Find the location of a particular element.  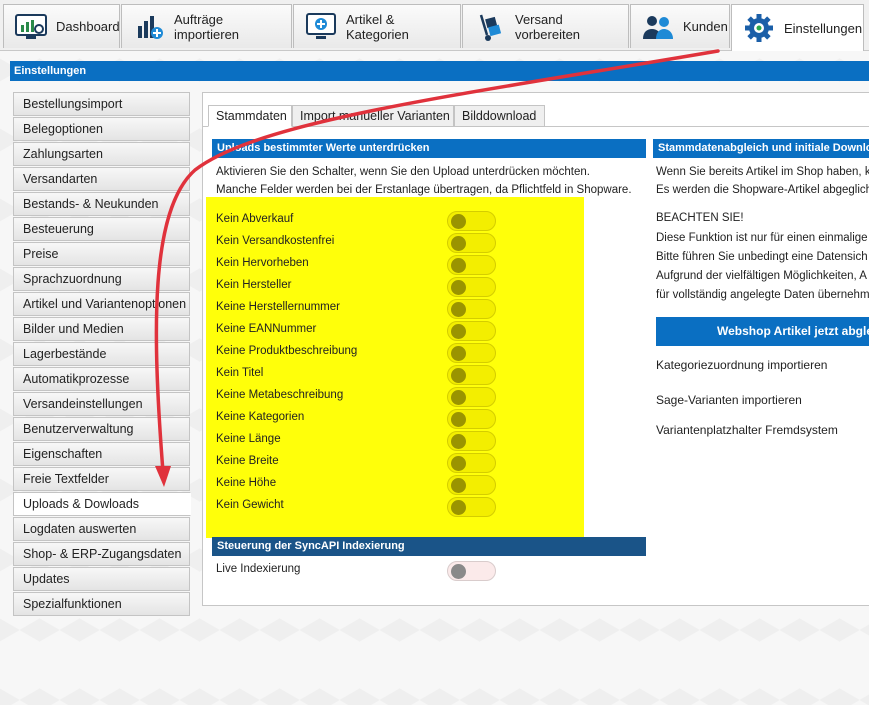

sidebar-item-belegoptionen: Belegoptionen is located at coordinates (101, 129).